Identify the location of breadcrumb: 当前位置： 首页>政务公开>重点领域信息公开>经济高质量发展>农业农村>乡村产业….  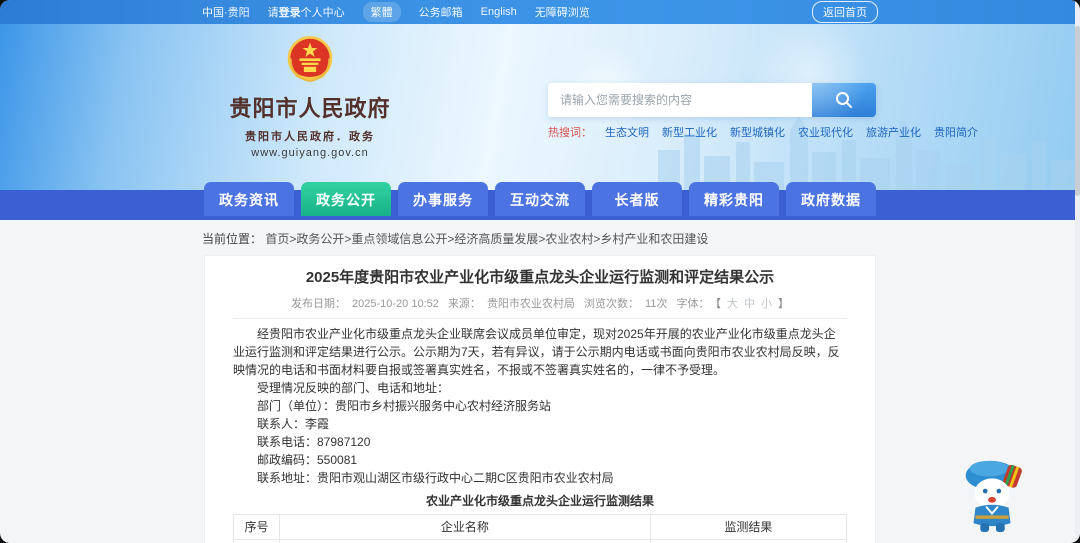
(540, 237).